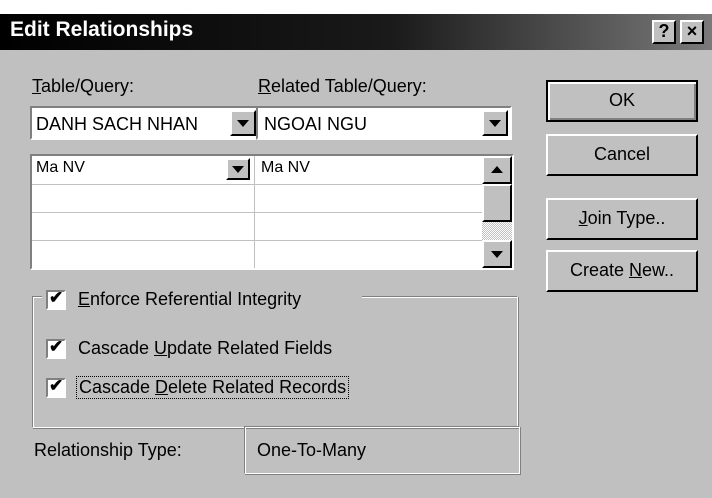 Image resolution: width=712 pixels, height=498 pixels. Describe the element at coordinates (622, 101) in the screenshot. I see `ok-button: OK` at that location.